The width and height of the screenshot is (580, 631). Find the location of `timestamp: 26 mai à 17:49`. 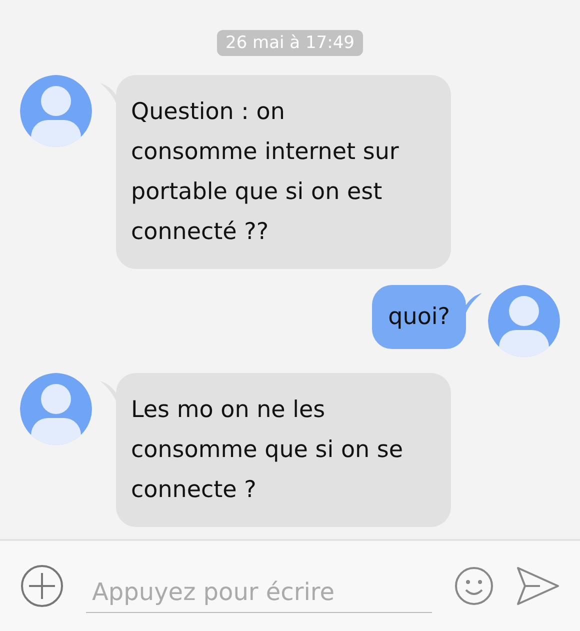

timestamp: 26 mai à 17:49 is located at coordinates (290, 43).